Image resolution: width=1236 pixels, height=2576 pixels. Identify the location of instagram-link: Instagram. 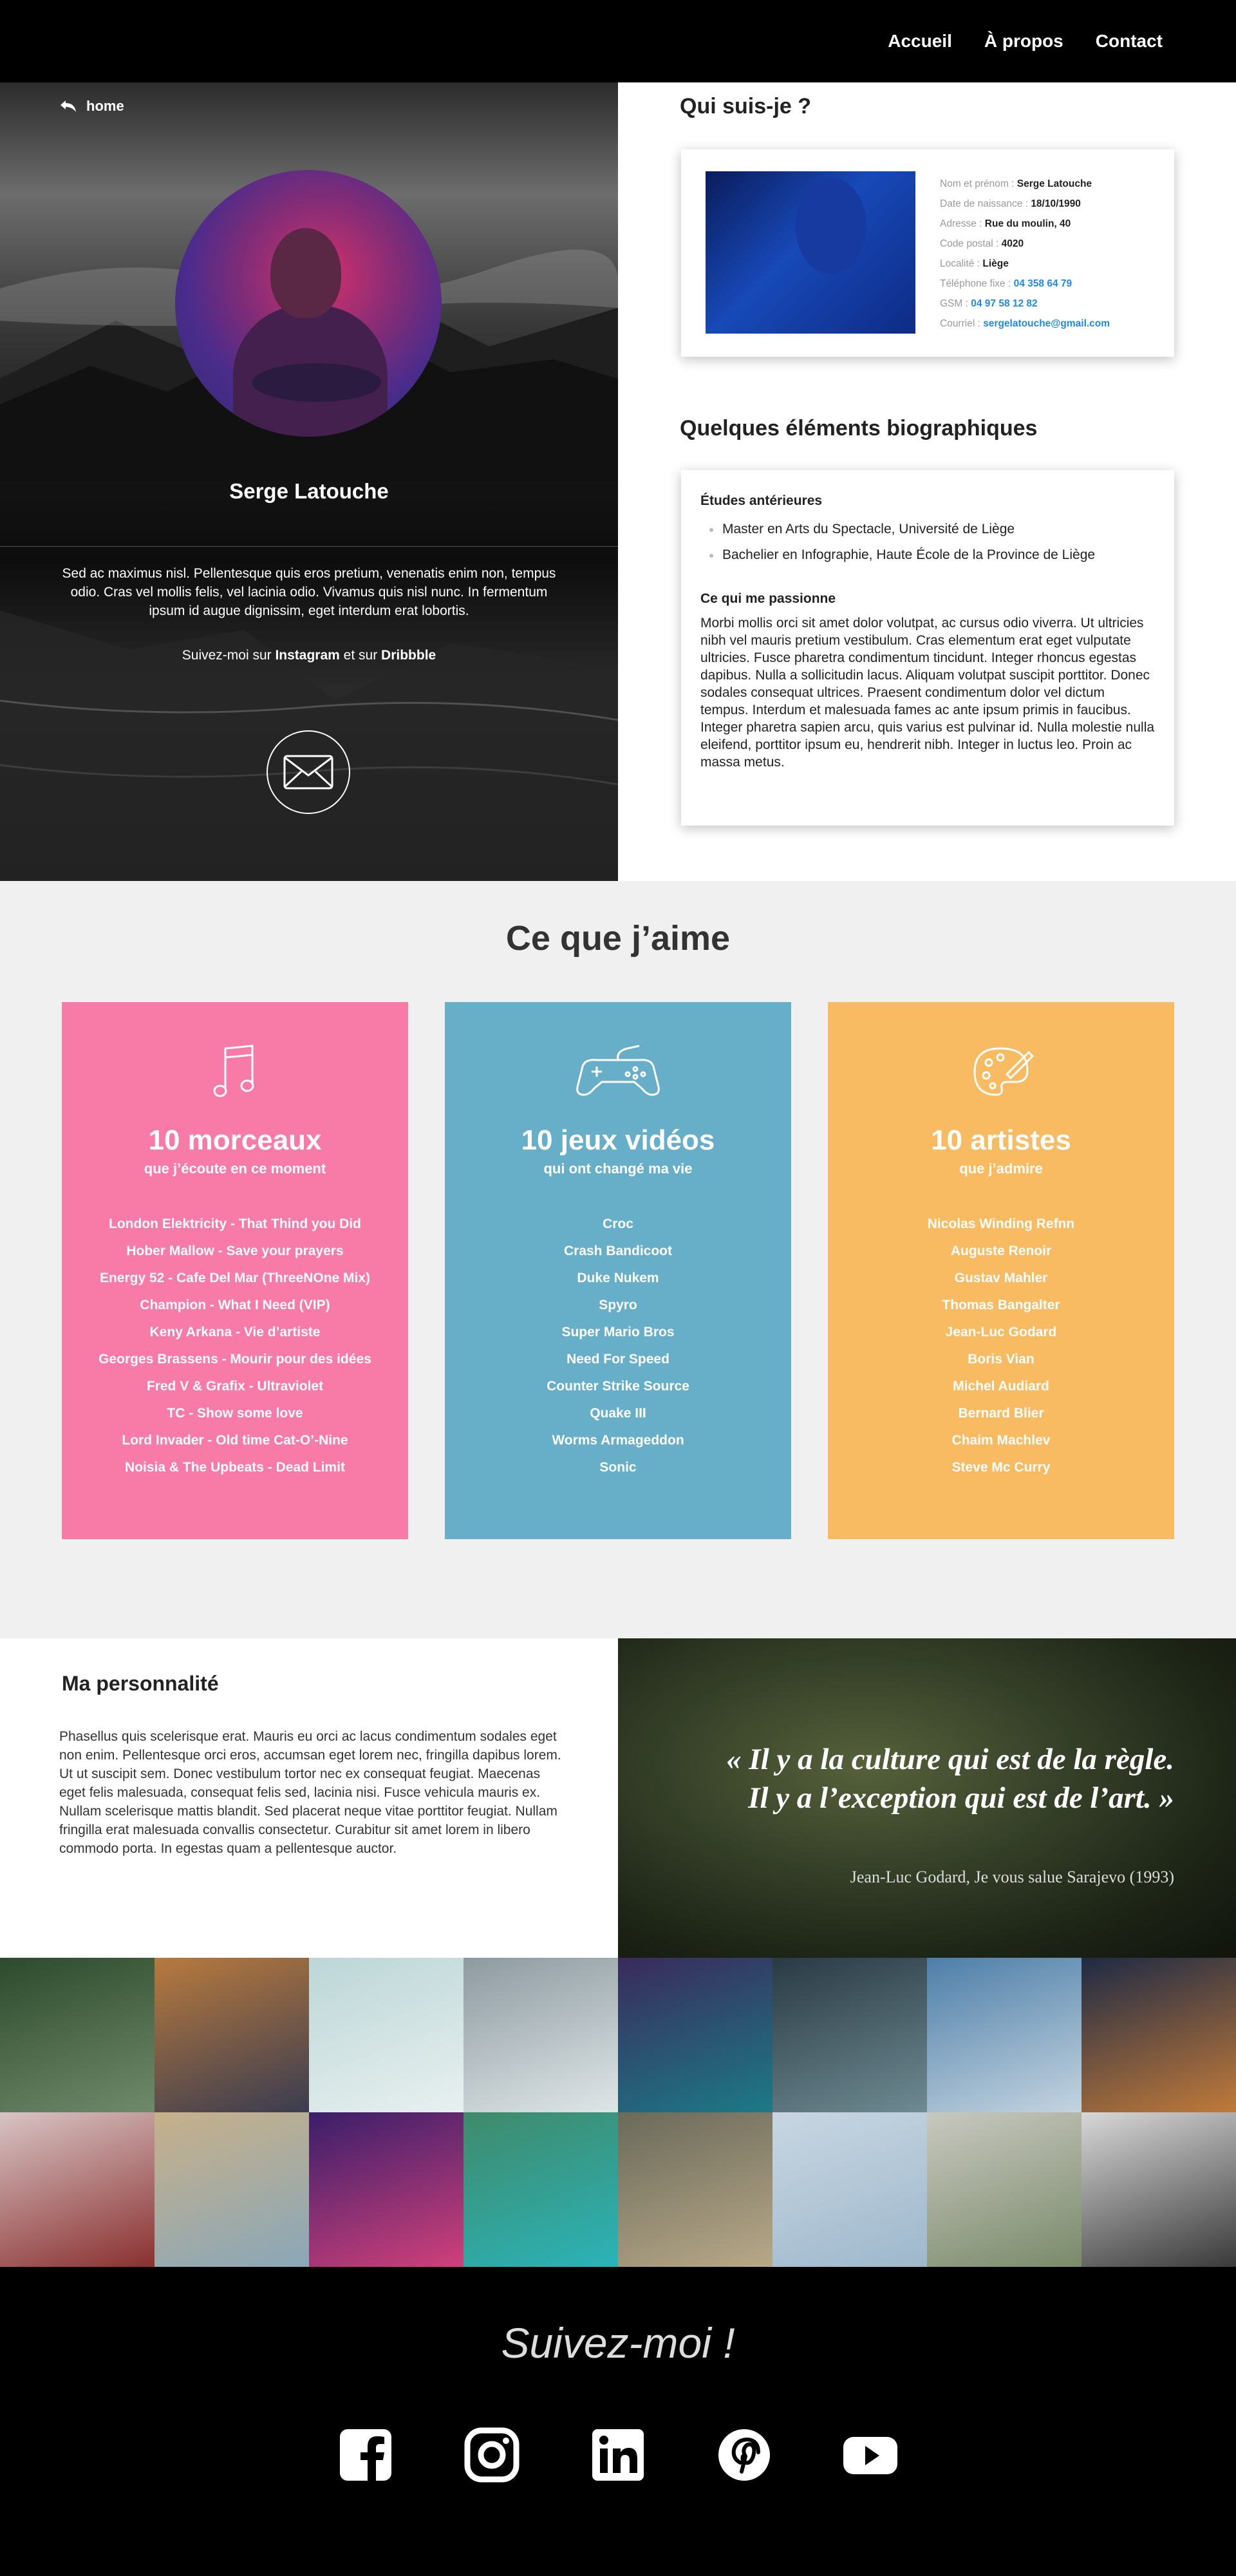
(307, 655).